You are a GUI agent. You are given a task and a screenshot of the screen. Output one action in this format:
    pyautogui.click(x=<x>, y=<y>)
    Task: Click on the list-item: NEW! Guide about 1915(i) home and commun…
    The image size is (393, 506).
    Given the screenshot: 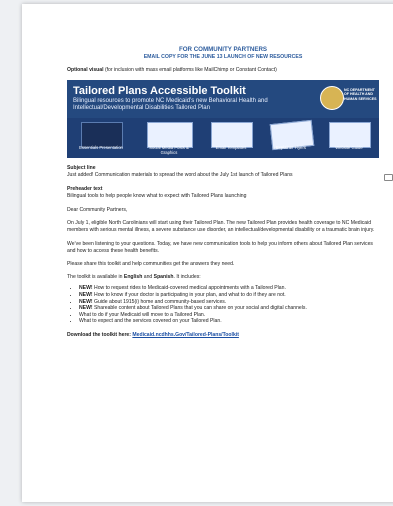 What is the action you would take?
    pyautogui.click(x=229, y=302)
    